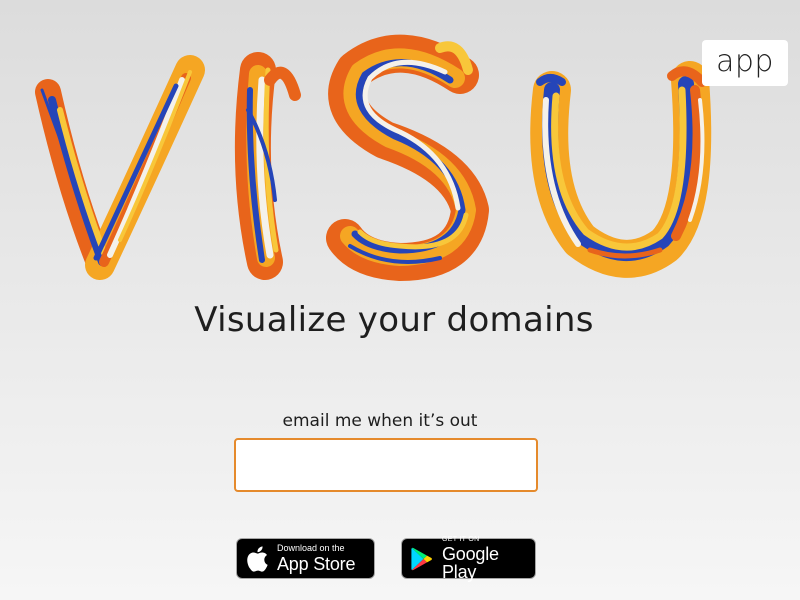 Image resolution: width=800 pixels, height=600 pixels. I want to click on google-play-button: GET IT ON Google Play, so click(468, 559).